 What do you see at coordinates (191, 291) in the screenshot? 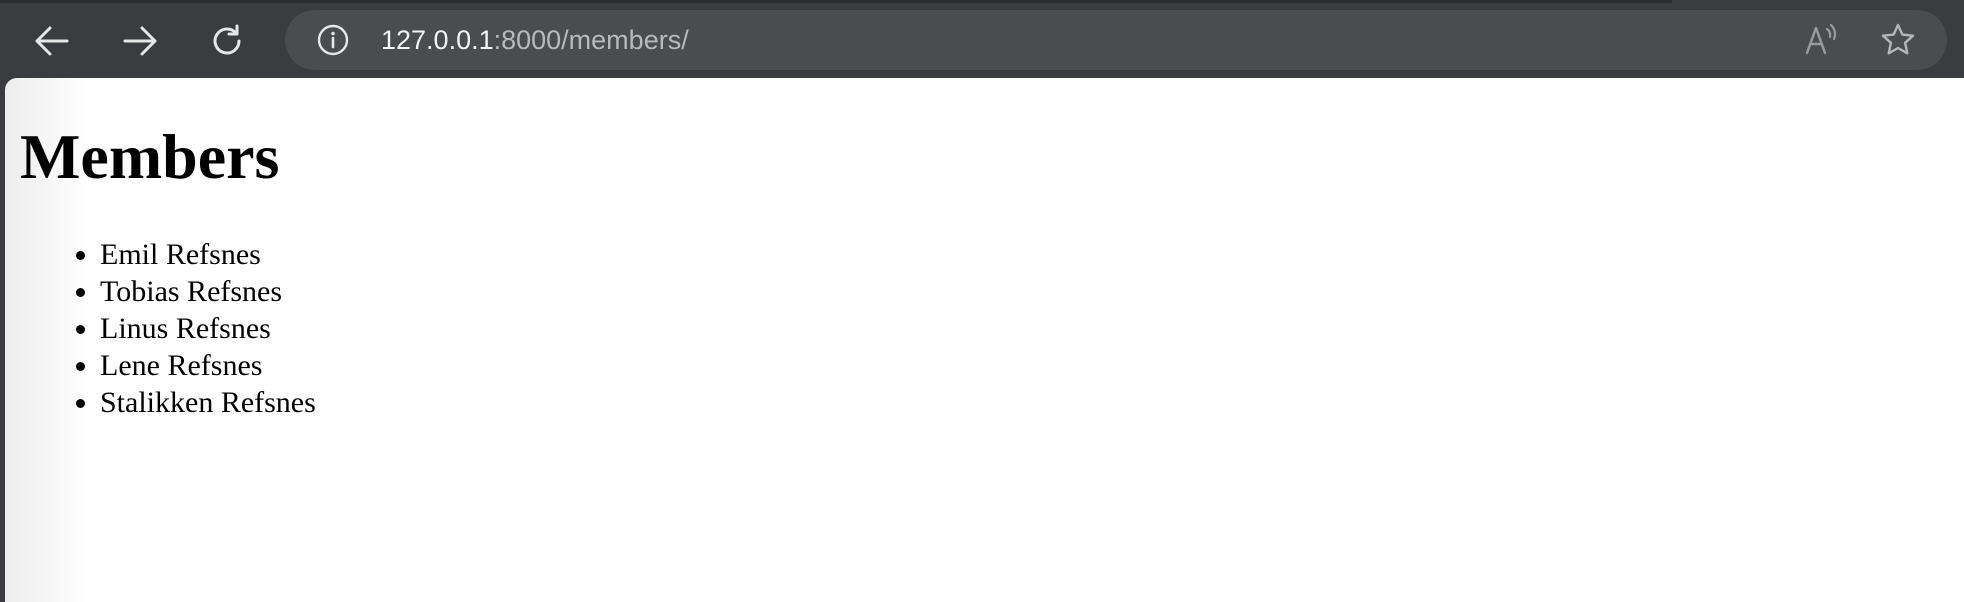
I see `member-name: Tobias Refsnes` at bounding box center [191, 291].